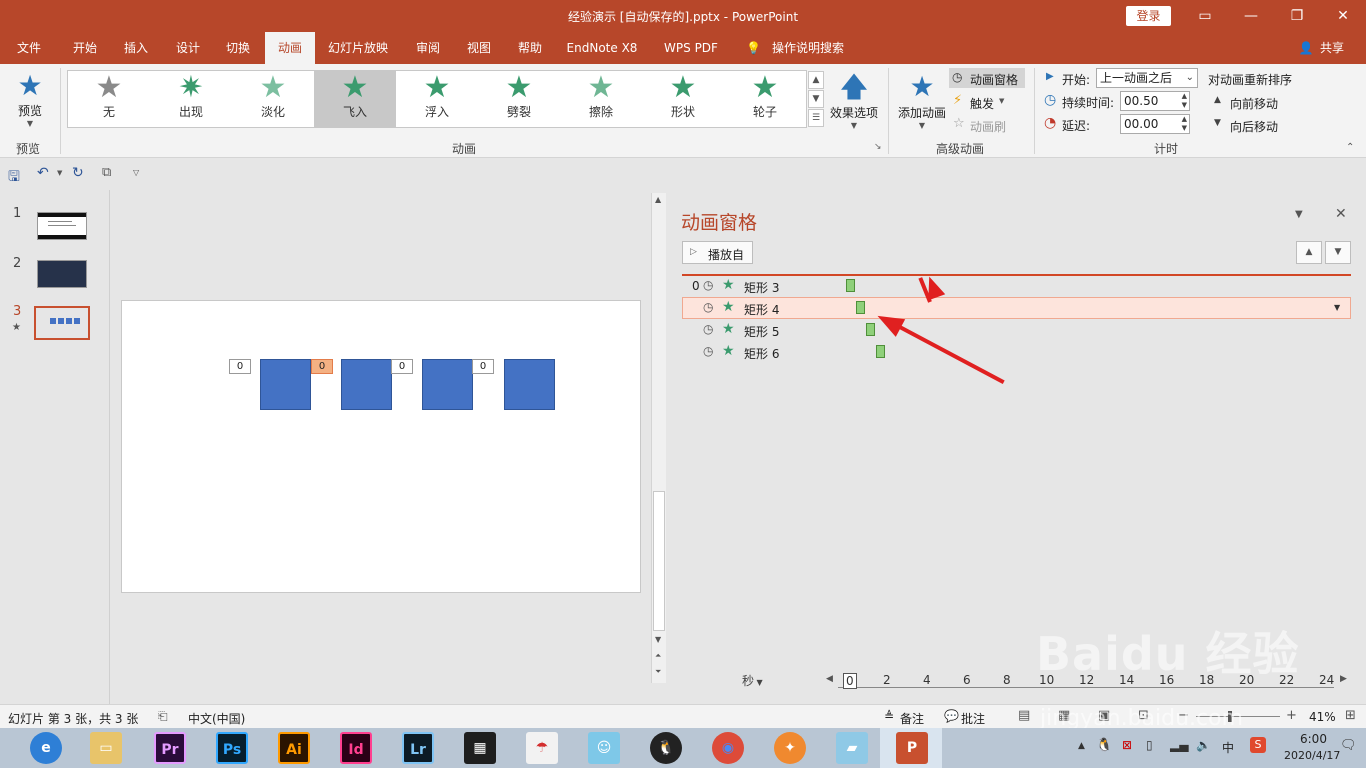  I want to click on file-explorer-icon: ▭, so click(106, 748).